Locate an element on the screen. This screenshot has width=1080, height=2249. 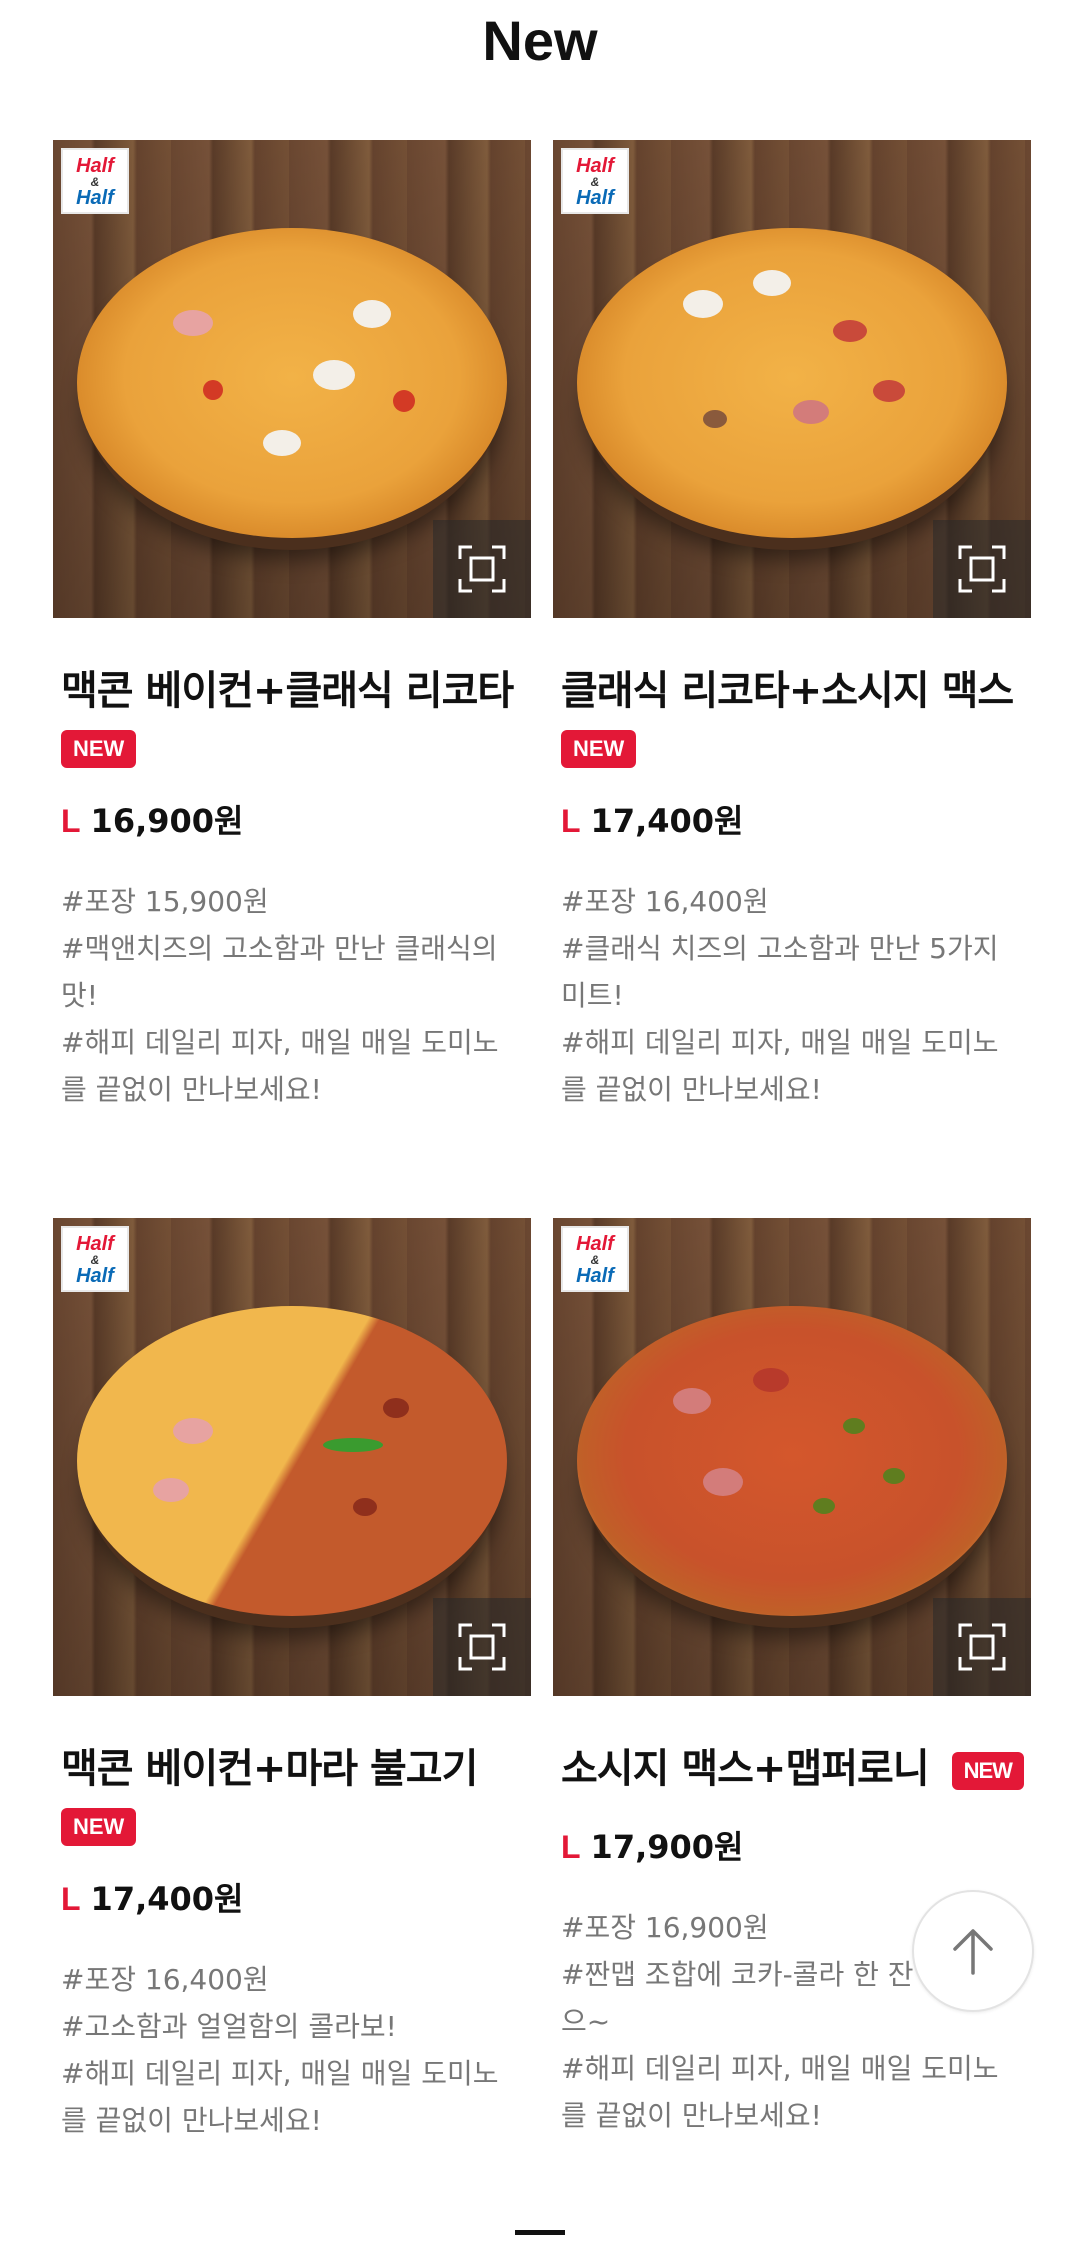
arrow-up-icon is located at coordinates (973, 1952).